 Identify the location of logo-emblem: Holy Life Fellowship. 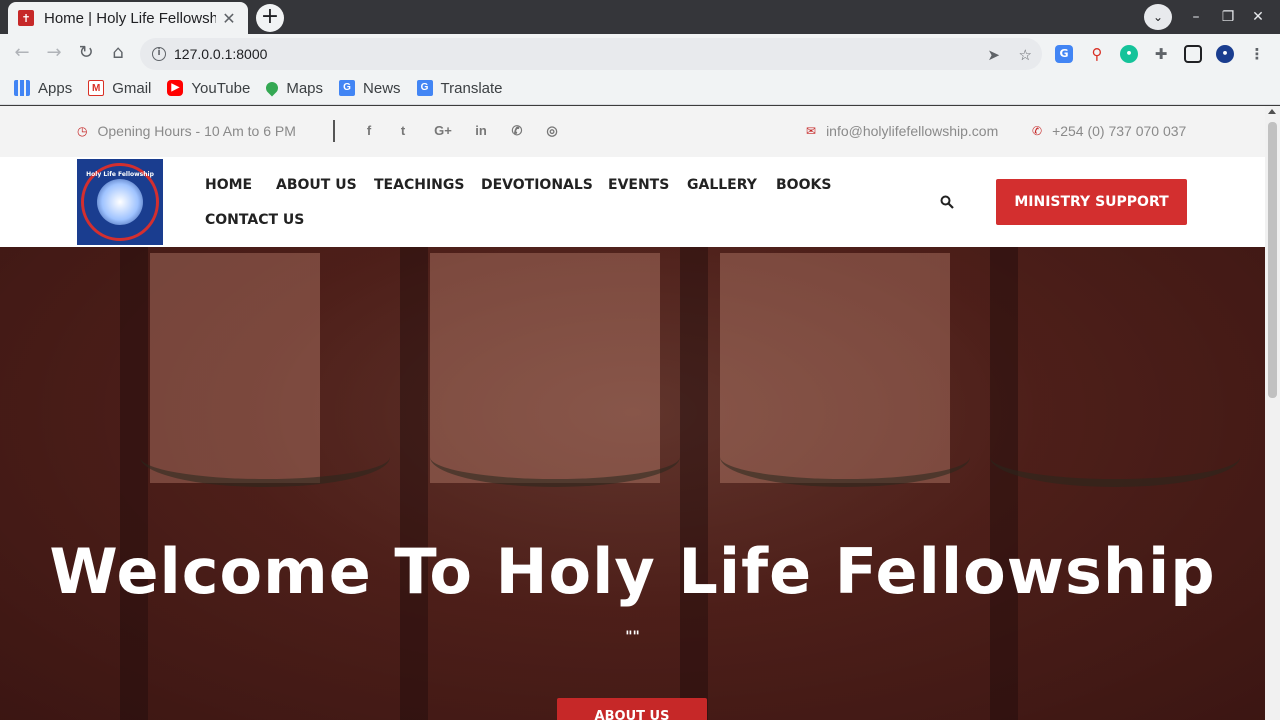
(120, 202).